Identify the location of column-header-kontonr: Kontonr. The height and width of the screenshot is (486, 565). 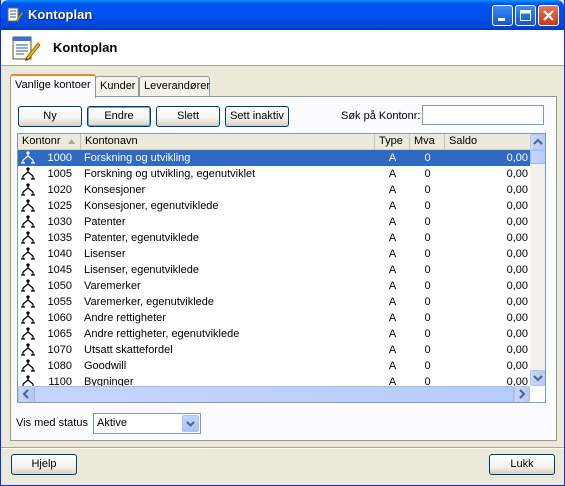
(49, 142).